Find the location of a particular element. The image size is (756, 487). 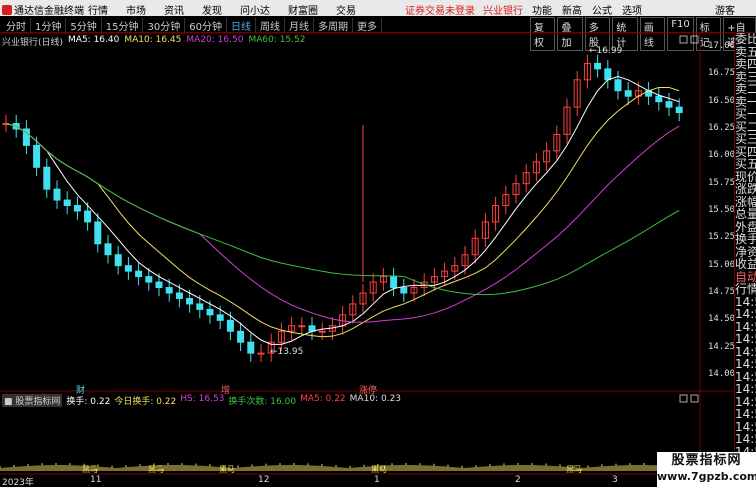

quote-label: 买五 is located at coordinates (745, 164).